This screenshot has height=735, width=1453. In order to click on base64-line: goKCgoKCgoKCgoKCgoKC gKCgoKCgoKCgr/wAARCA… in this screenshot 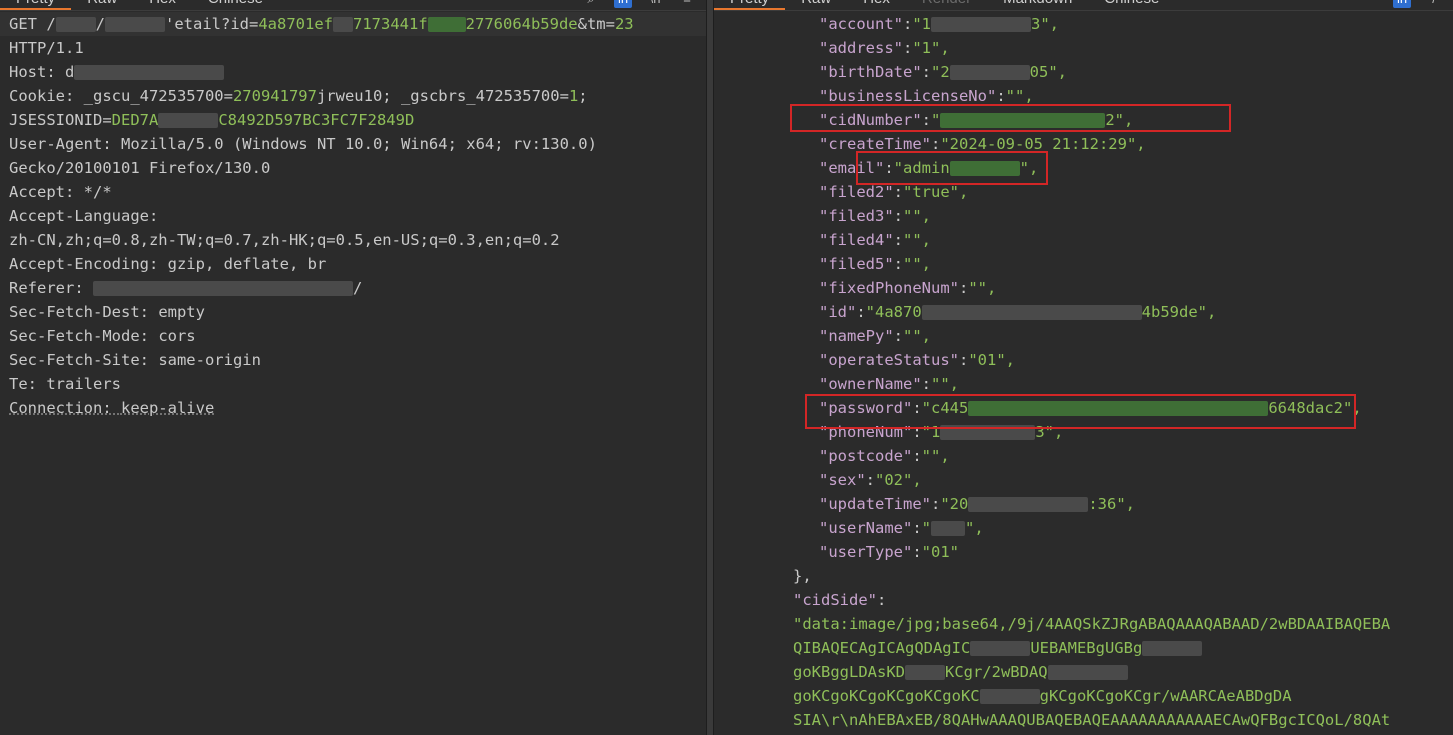, I will do `click(1042, 696)`.